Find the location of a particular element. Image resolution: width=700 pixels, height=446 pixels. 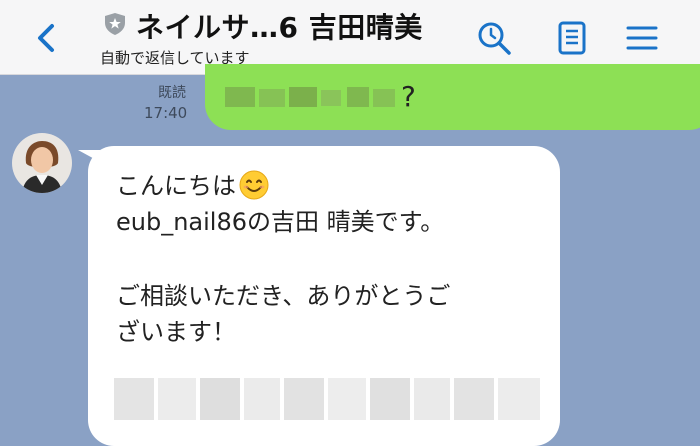

message-line: こんにちは is located at coordinates (192, 183).